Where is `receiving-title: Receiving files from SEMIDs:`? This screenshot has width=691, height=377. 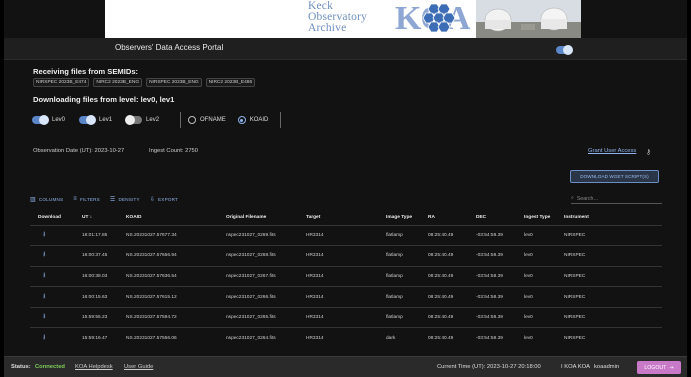 receiving-title: Receiving files from SEMIDs: is located at coordinates (86, 71).